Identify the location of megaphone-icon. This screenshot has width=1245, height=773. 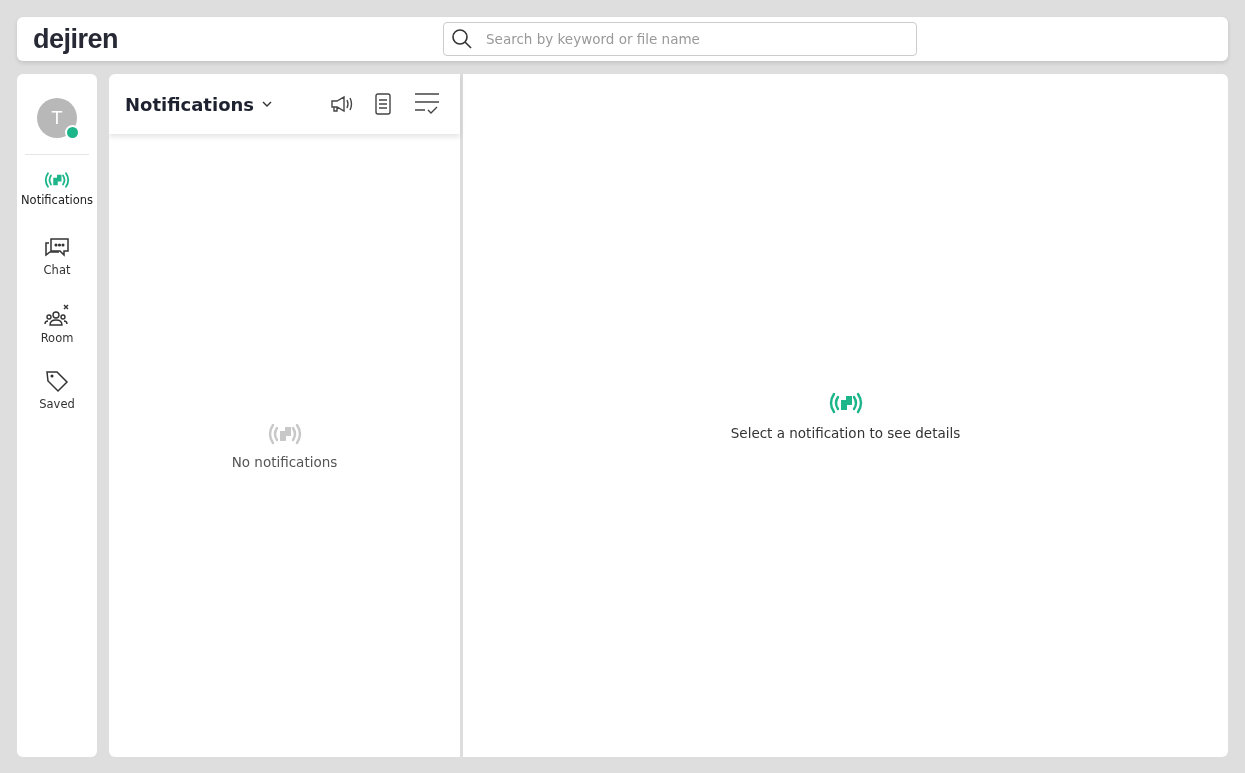
(342, 104).